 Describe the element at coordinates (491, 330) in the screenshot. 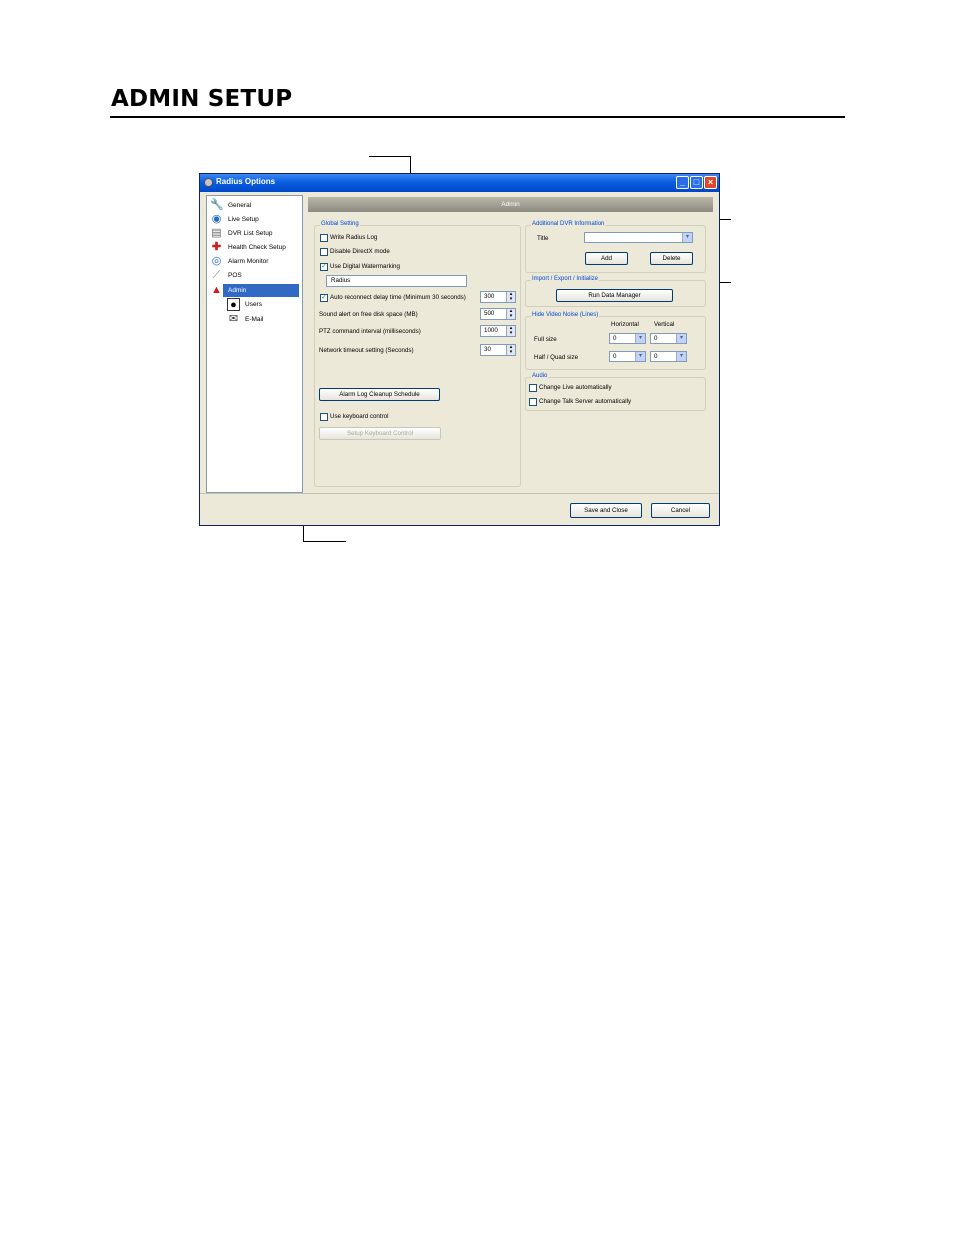

I see `stepper-value: 1000` at that location.